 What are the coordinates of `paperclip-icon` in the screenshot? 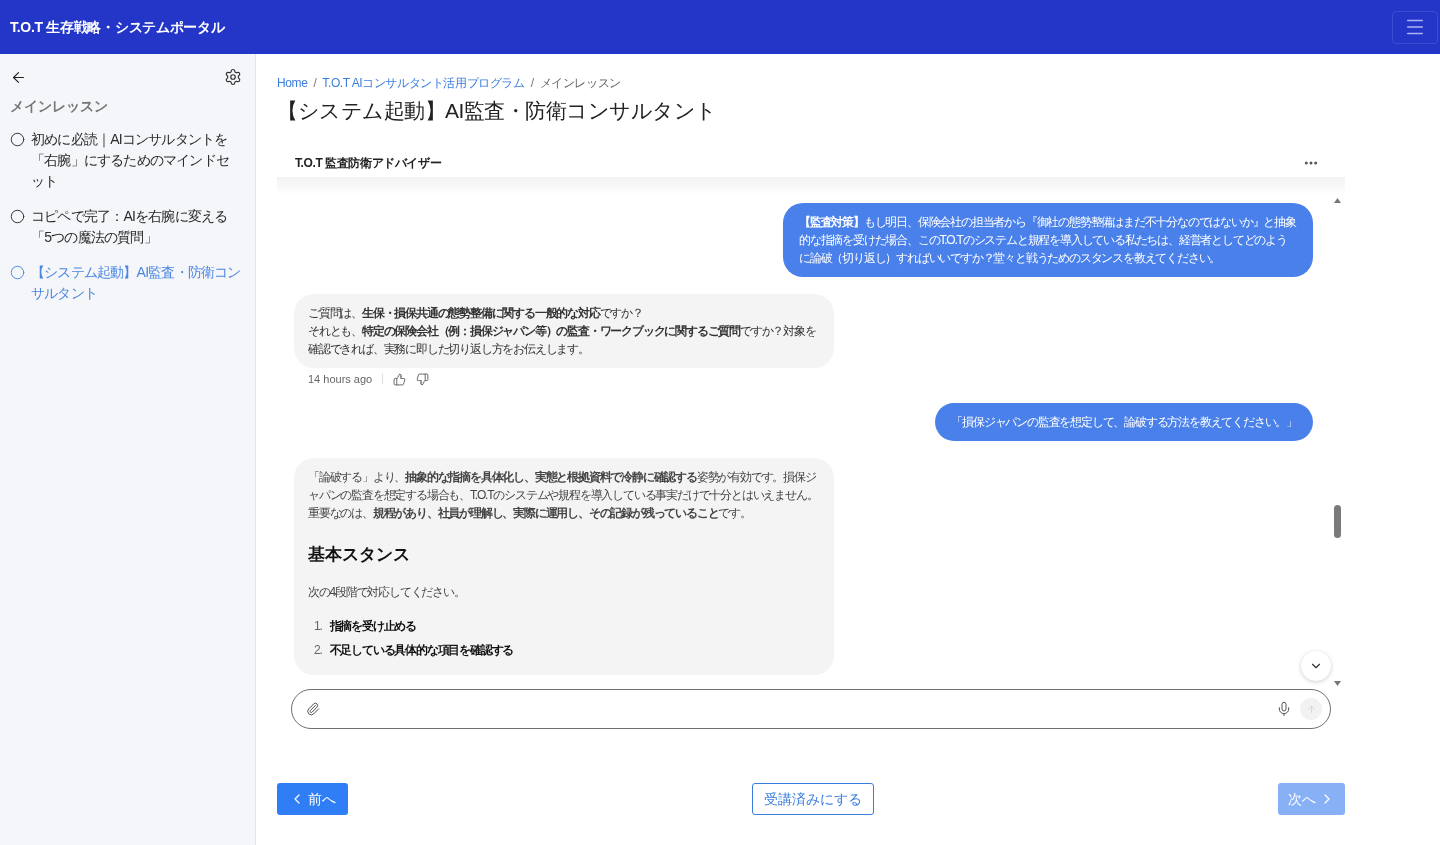 It's located at (313, 709).